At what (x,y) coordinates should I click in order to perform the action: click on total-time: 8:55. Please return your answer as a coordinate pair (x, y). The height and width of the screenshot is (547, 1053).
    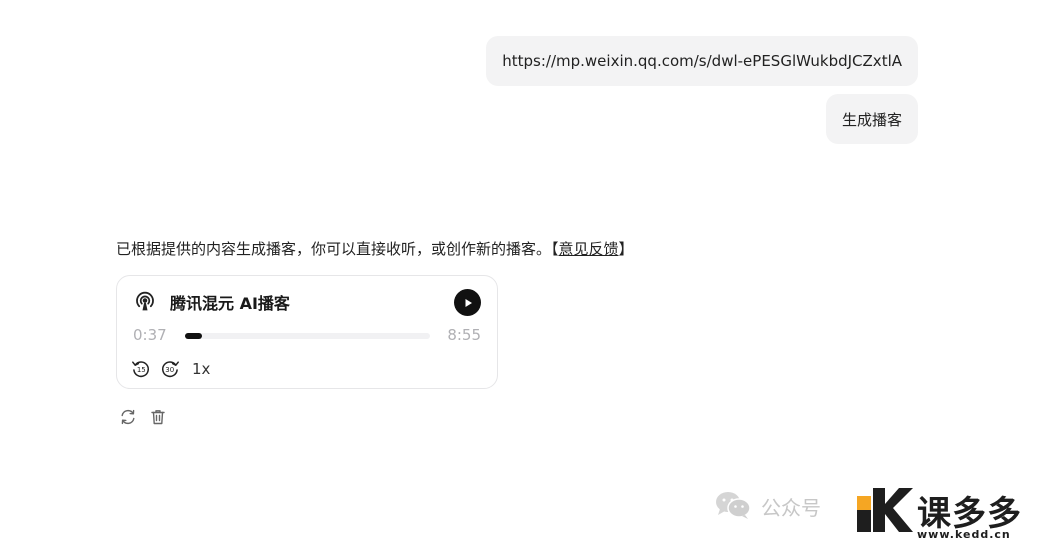
    Looking at the image, I should click on (464, 335).